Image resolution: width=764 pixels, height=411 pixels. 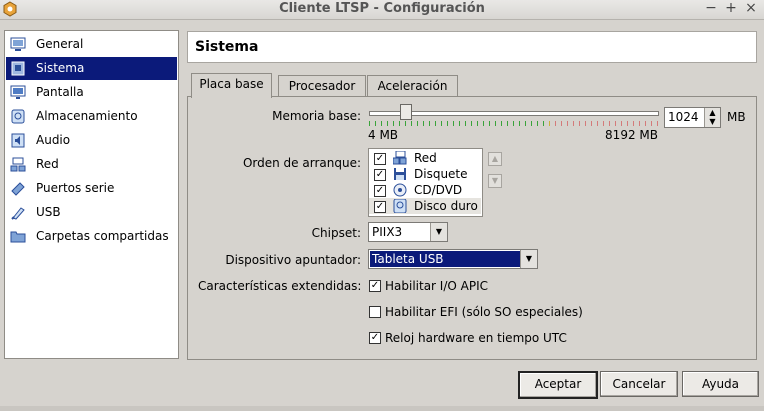 I want to click on boot-item-network: ✓ Red, so click(x=425, y=158).